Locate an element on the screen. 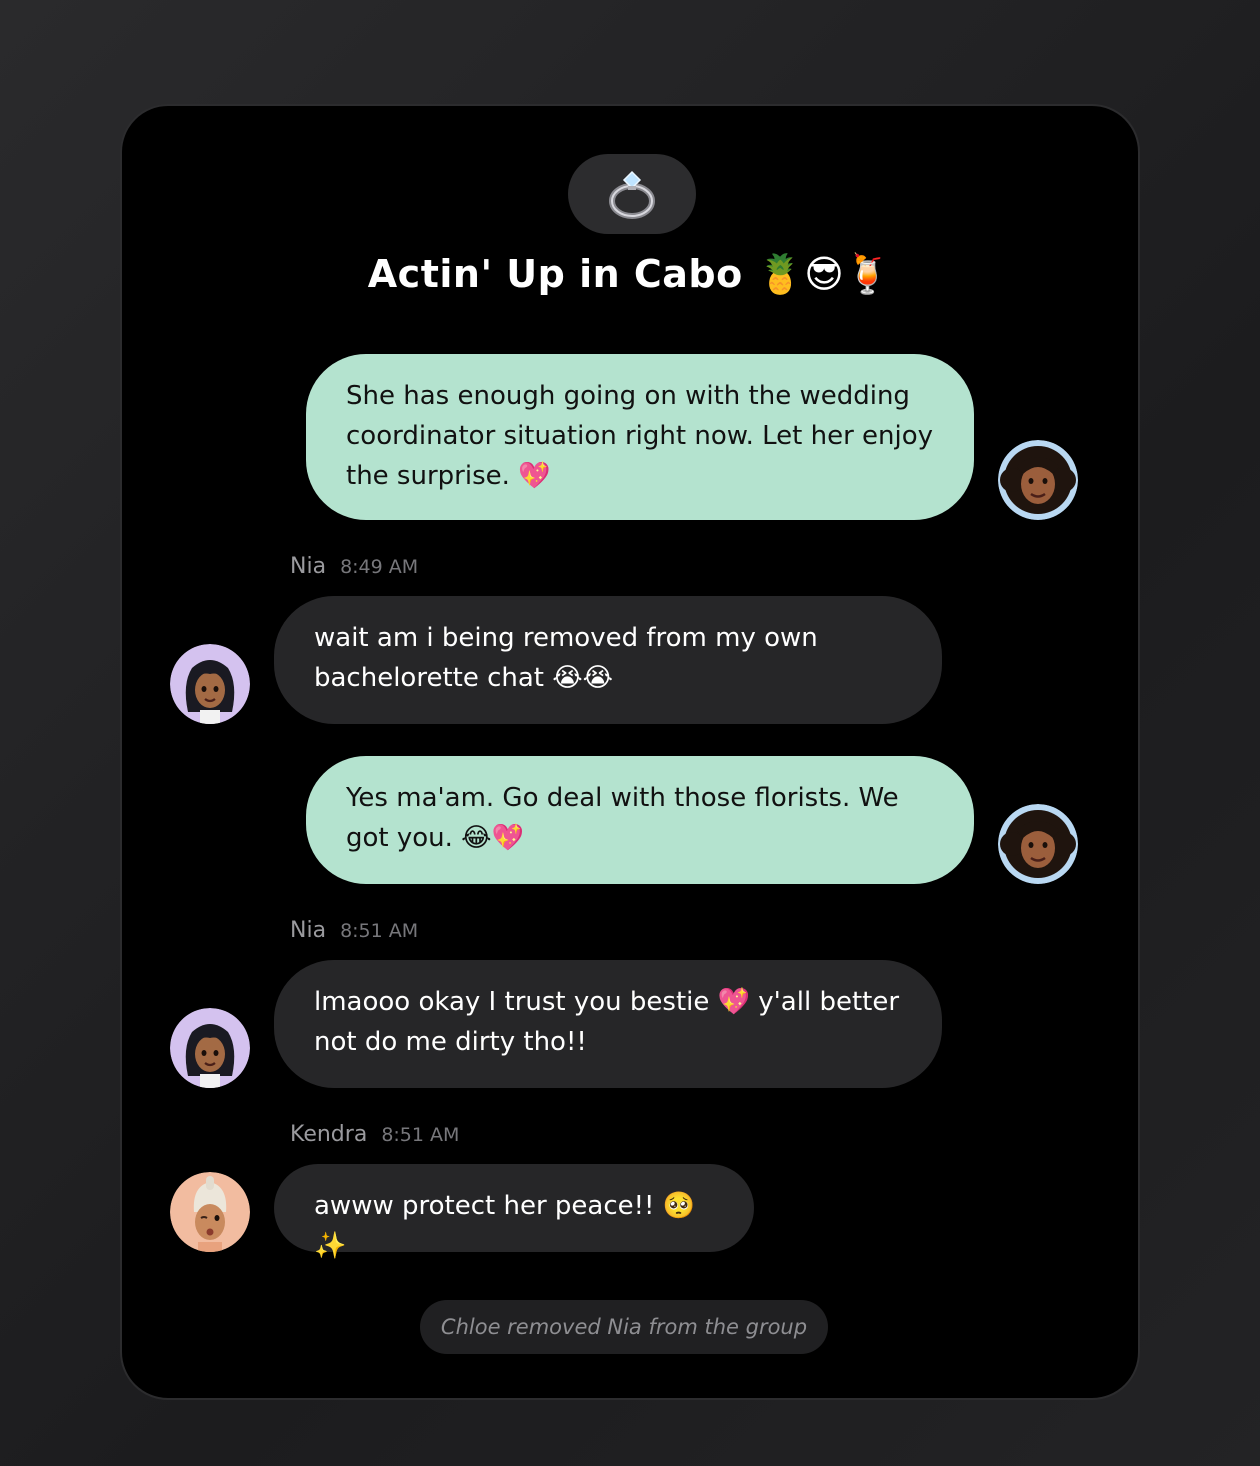  message-time: 8:49 AM is located at coordinates (379, 567).